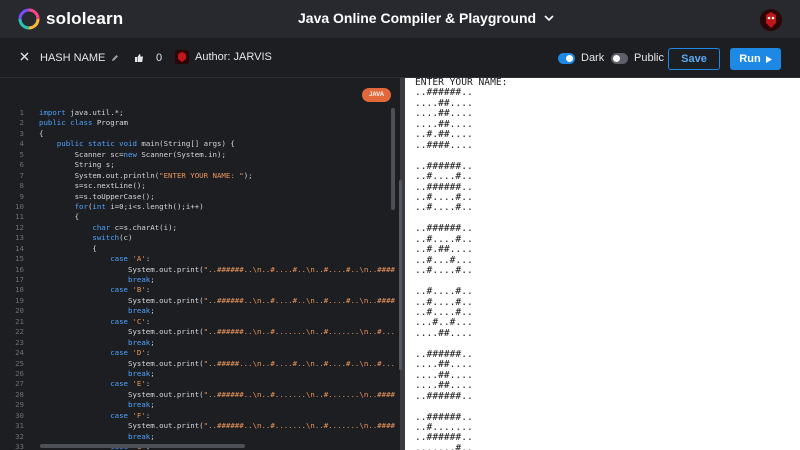 The width and height of the screenshot is (800, 450). I want to click on run-button: Run, so click(755, 59).